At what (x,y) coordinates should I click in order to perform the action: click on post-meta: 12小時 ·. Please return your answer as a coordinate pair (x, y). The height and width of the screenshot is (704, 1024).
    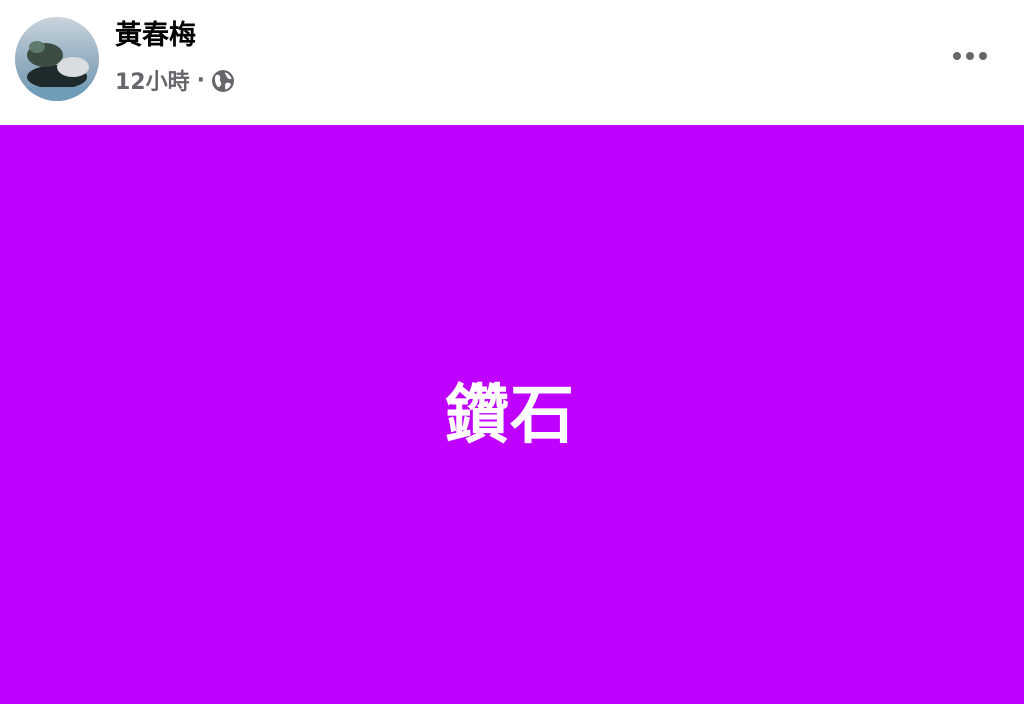
    Looking at the image, I should click on (175, 80).